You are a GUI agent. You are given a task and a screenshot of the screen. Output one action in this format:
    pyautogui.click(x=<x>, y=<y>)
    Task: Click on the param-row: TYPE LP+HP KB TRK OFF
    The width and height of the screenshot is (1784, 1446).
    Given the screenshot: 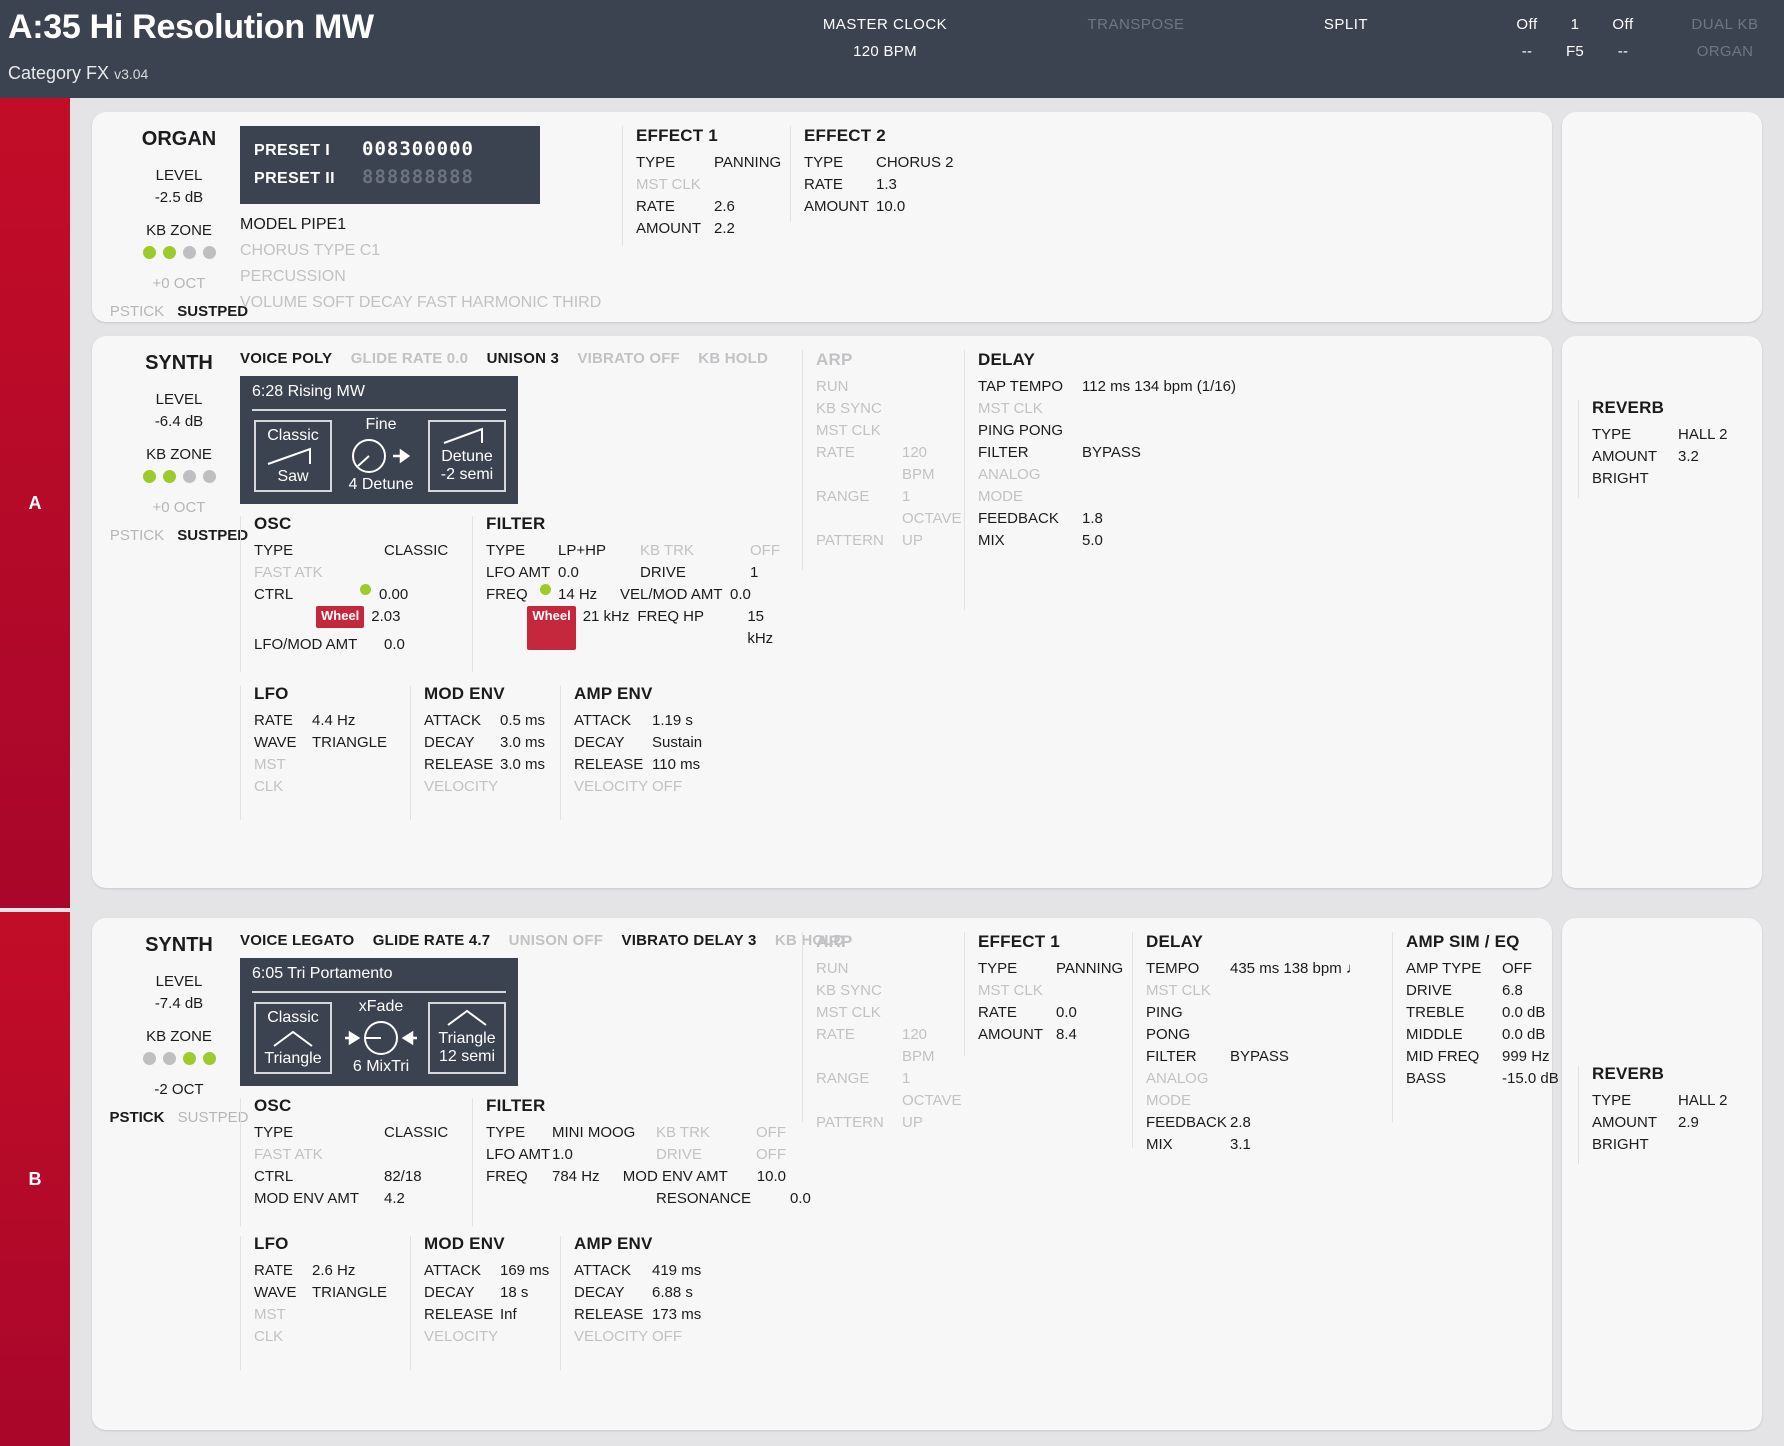 What is the action you would take?
    pyautogui.click(x=636, y=551)
    